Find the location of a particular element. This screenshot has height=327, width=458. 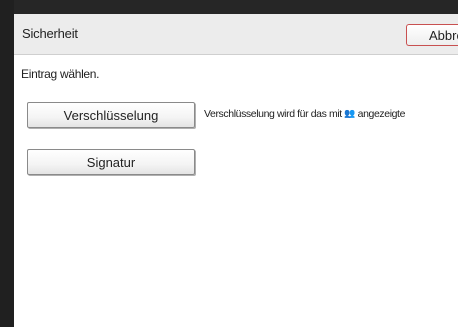

instruction-text: Eintrag wählen. is located at coordinates (60, 74).